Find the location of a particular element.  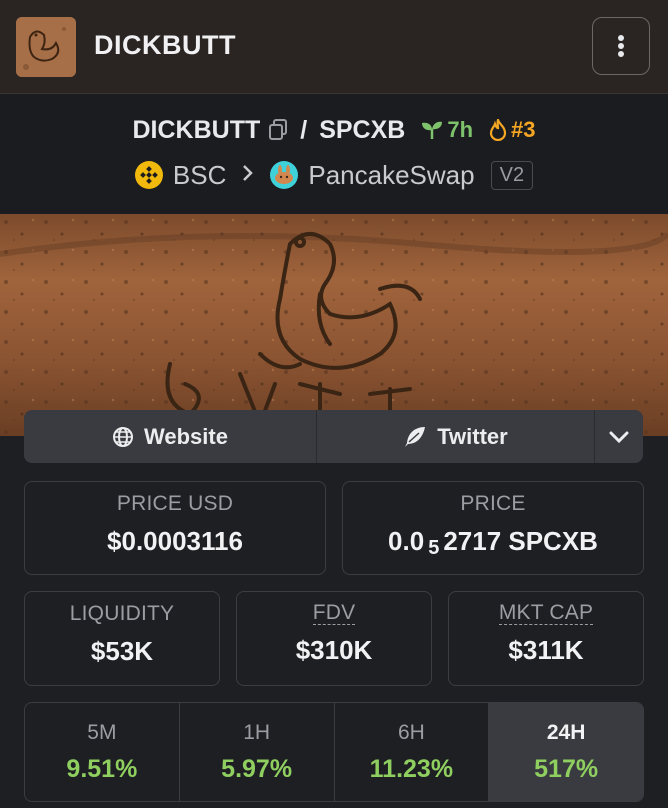

fdv-value: $310K is located at coordinates (334, 650).